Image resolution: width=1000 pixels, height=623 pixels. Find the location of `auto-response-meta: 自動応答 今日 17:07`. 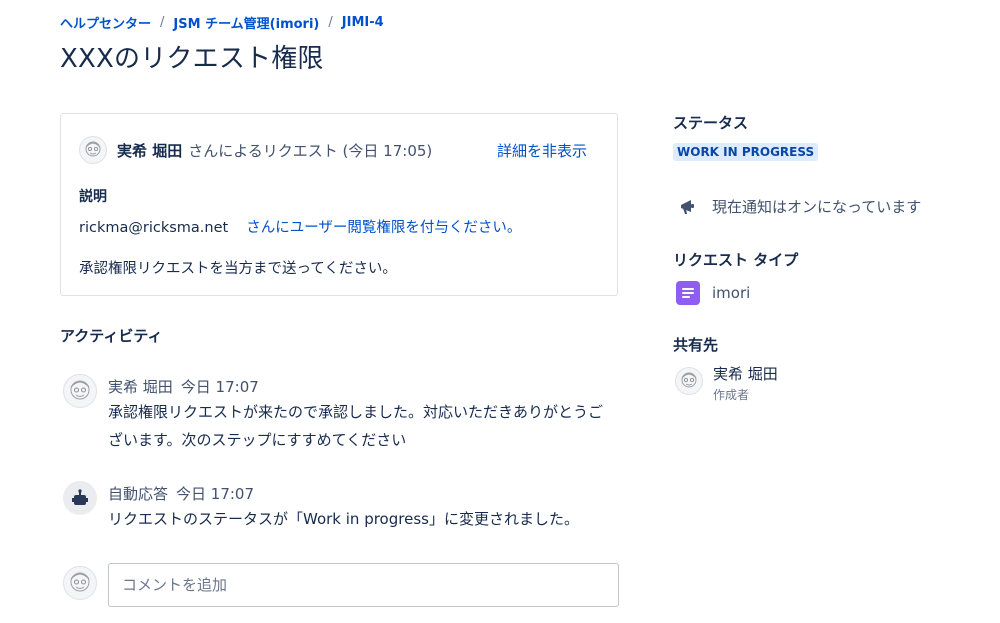

auto-response-meta: 自動応答 今日 17:07 is located at coordinates (181, 493).